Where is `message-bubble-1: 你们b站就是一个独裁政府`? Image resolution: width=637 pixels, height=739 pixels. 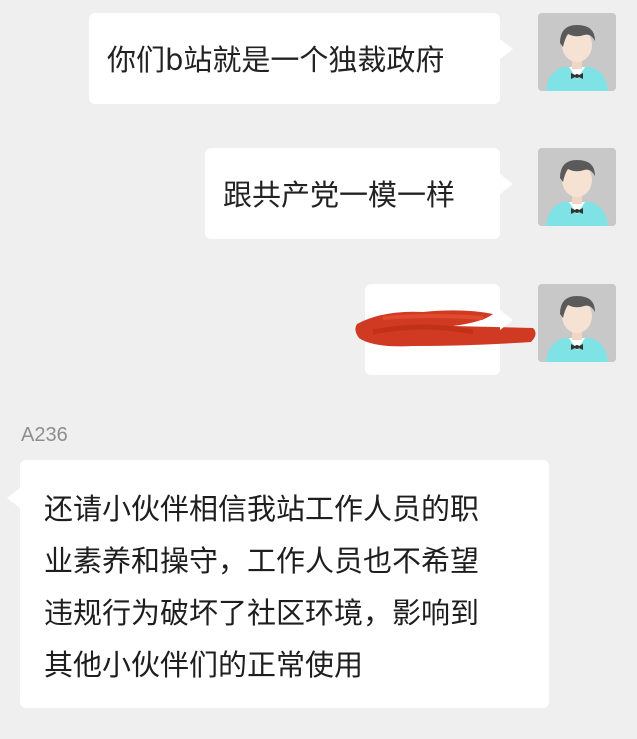
message-bubble-1: 你们b站就是一个独裁政府 is located at coordinates (301, 58).